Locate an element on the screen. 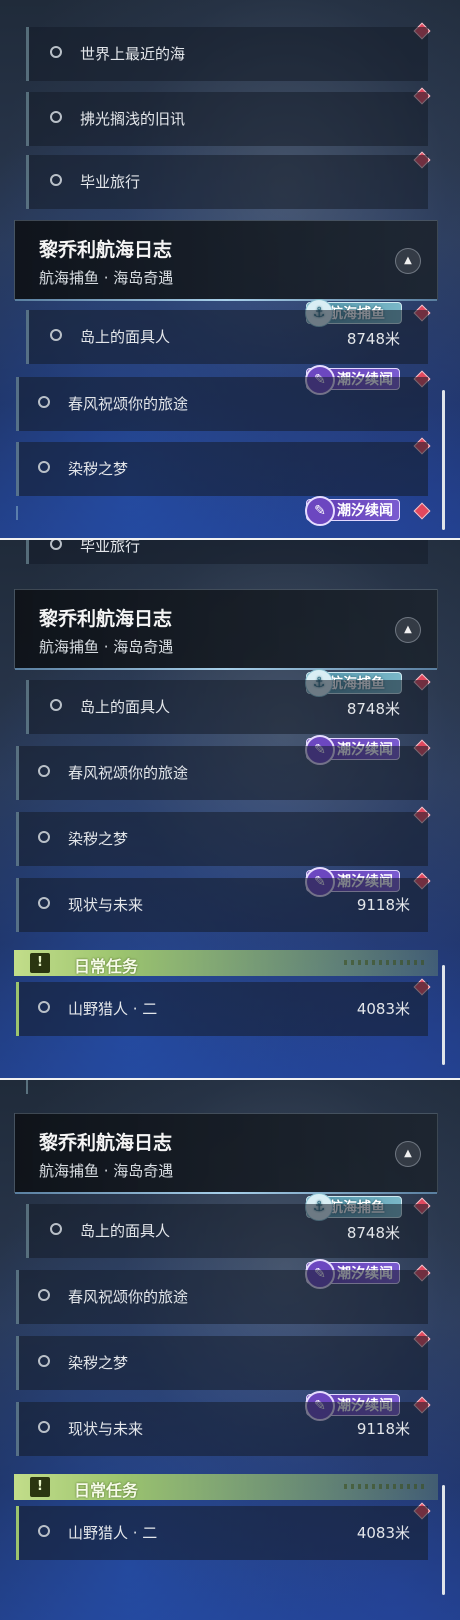 This screenshot has width=460, height=1620. badge-label: 潮汐续闻 is located at coordinates (365, 511).